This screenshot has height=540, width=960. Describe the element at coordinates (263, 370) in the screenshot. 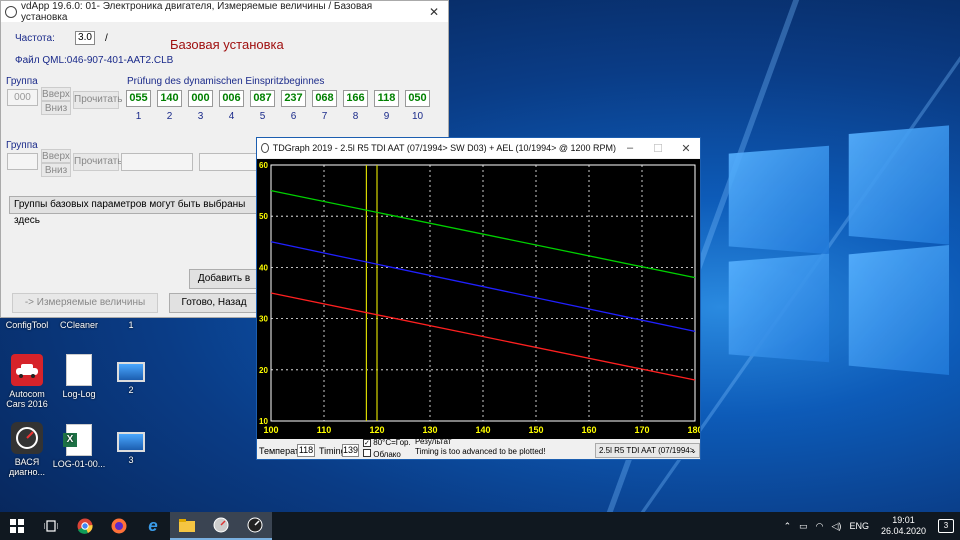

I see `y-tick-label: 20` at that location.